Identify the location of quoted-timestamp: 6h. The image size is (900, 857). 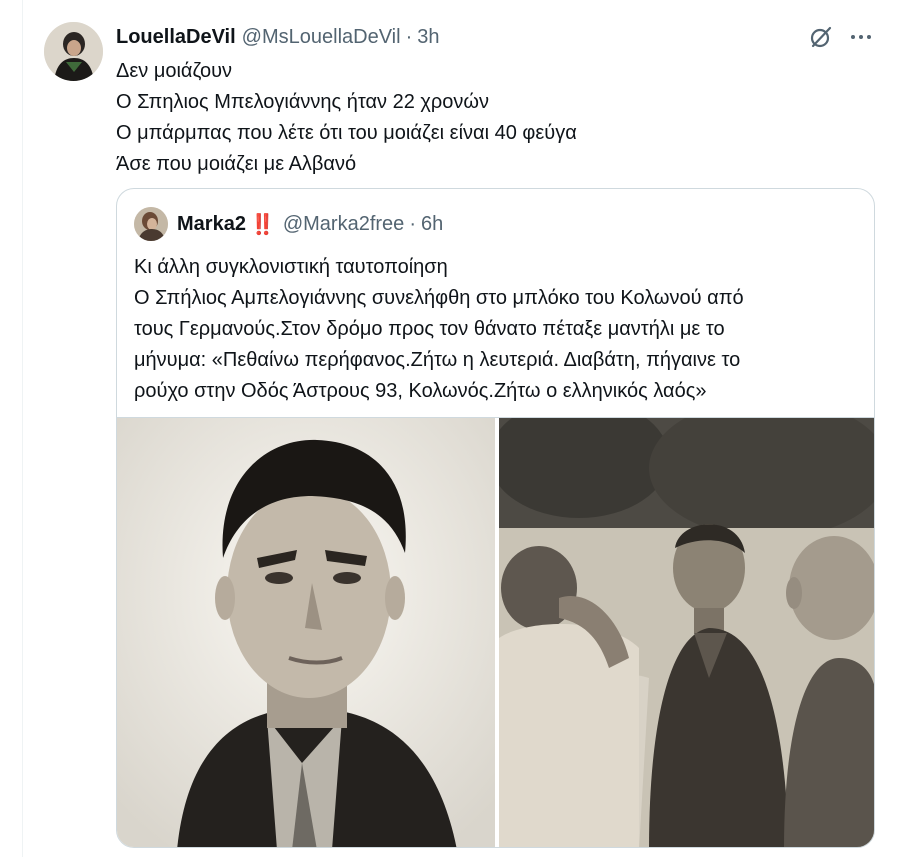
(432, 224).